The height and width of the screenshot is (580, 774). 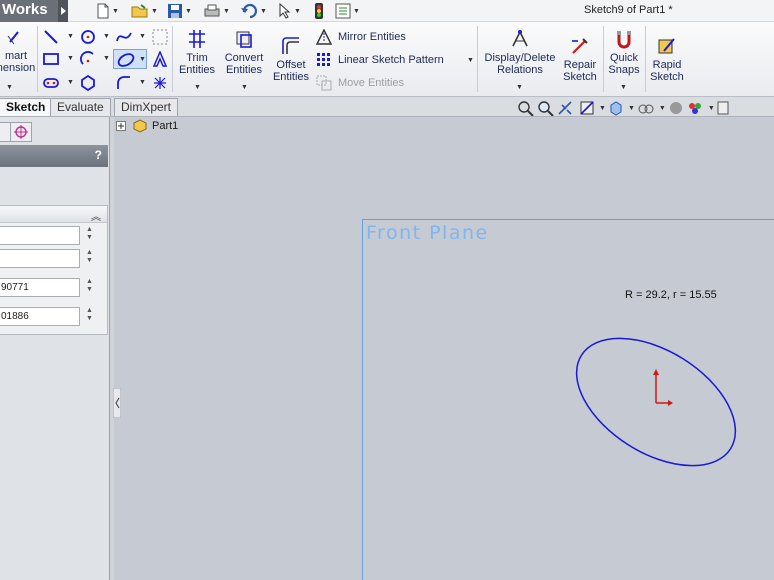 I want to click on app-brand: Works, so click(x=29, y=11).